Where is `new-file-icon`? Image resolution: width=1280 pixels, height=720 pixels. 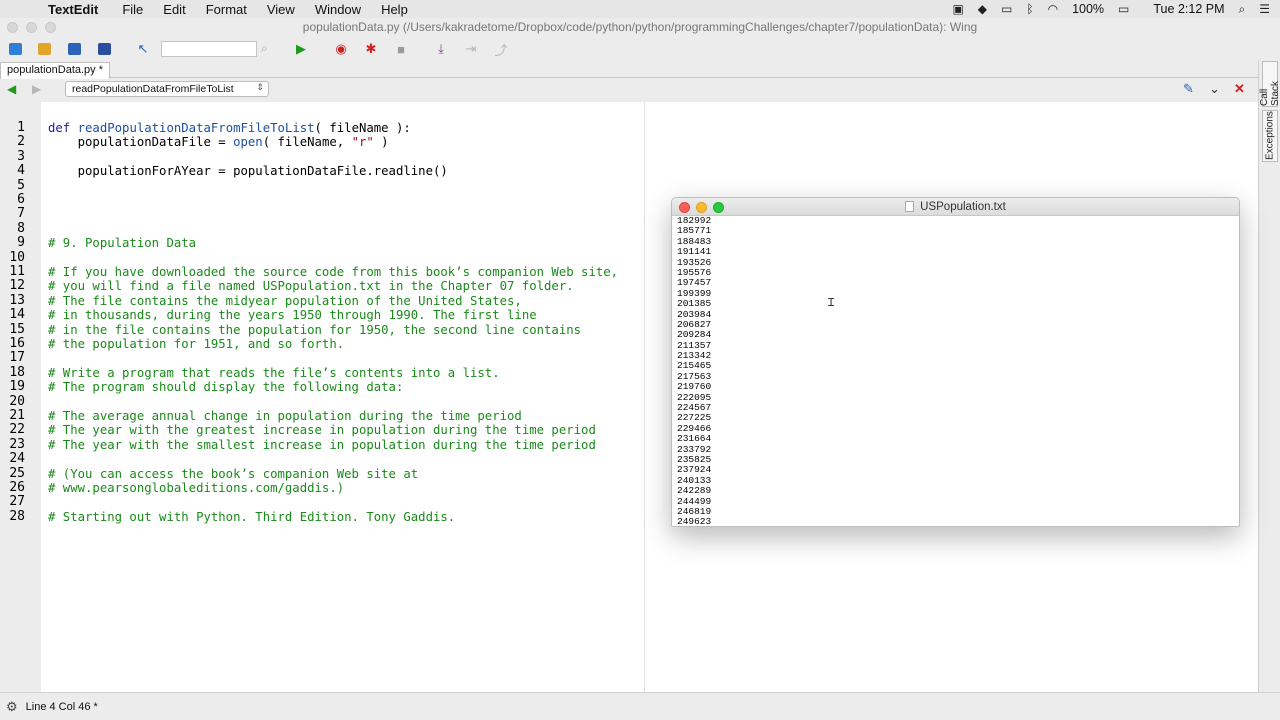
new-file-icon is located at coordinates (15, 49).